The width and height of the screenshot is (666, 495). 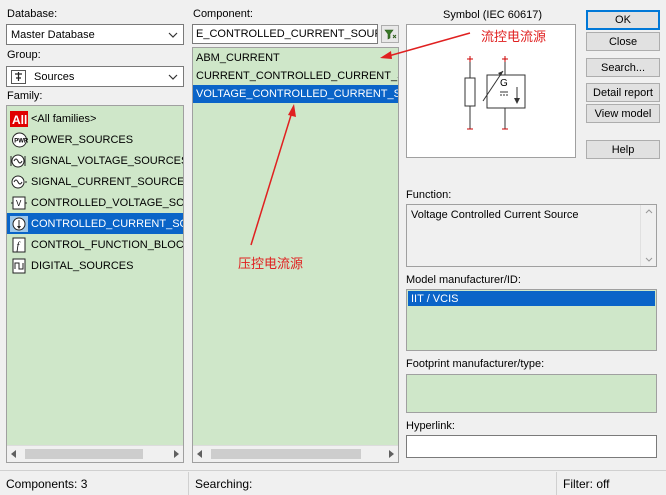 I want to click on family-item: All <All families>, so click(x=95, y=118).